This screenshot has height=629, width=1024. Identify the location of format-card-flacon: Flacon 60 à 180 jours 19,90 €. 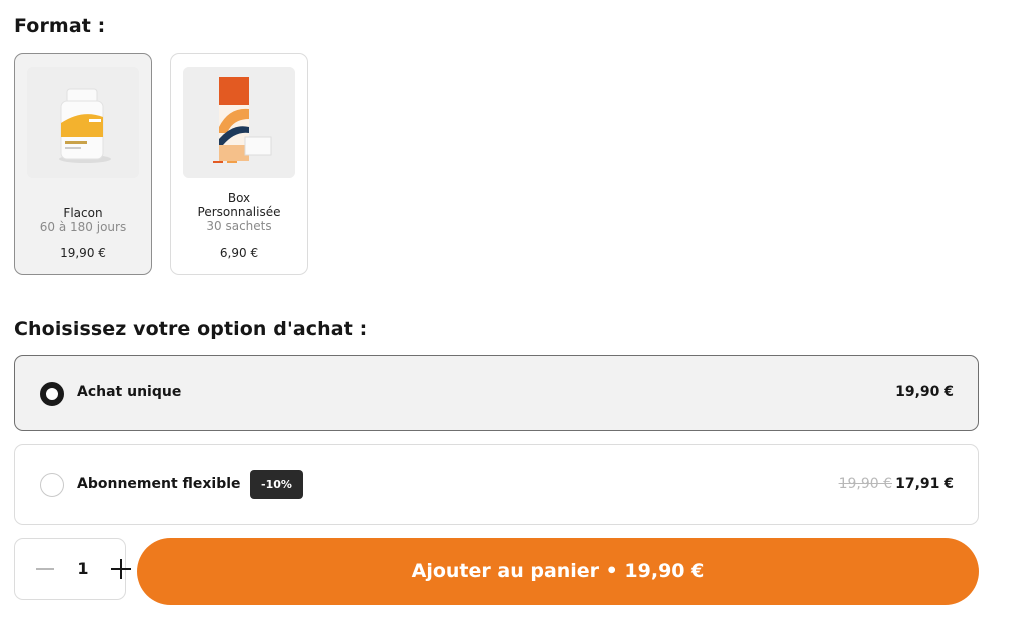
(83, 164).